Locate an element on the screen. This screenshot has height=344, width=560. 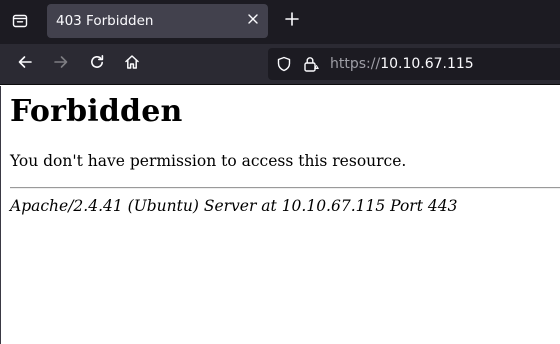
home-icon is located at coordinates (132, 64).